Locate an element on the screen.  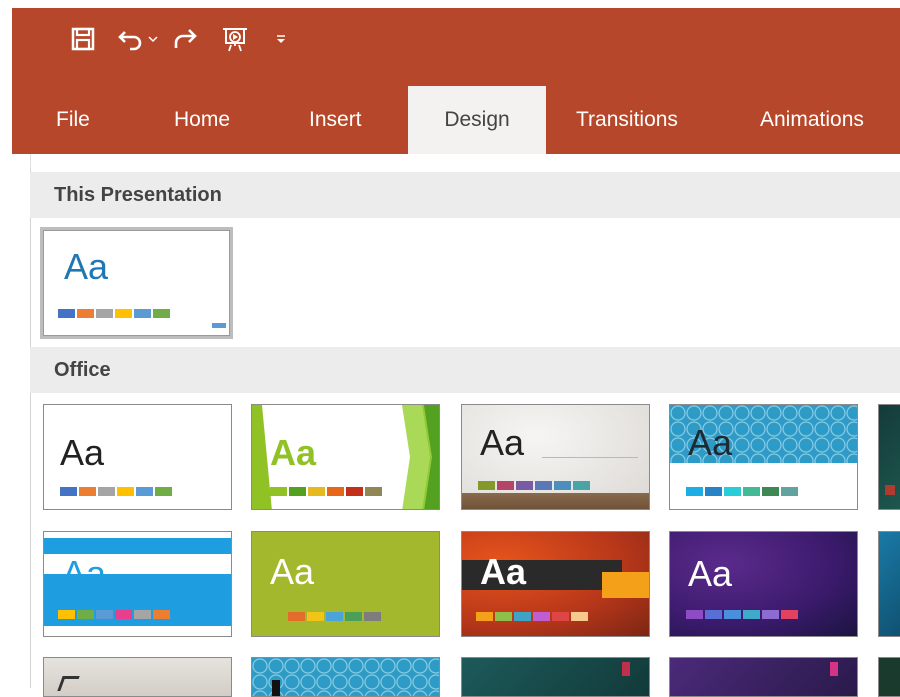
section-label: This Presentation is located at coordinates (138, 195).